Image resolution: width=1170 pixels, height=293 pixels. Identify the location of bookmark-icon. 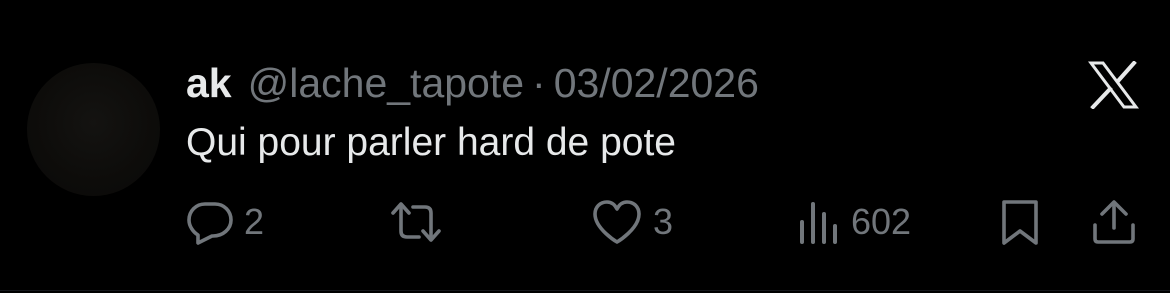
(1020, 222).